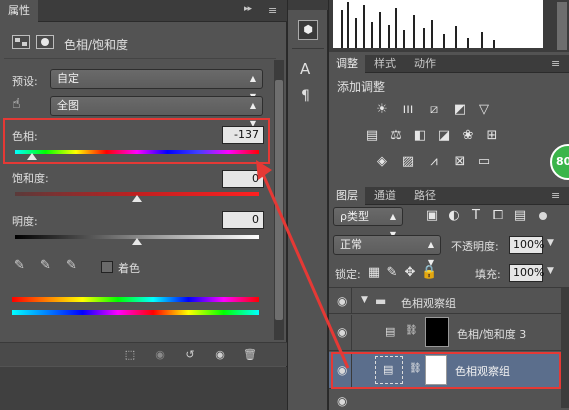 The width and height of the screenshot is (569, 410). Describe the element at coordinates (107, 267) in the screenshot. I see `colorize-checkbox` at that location.